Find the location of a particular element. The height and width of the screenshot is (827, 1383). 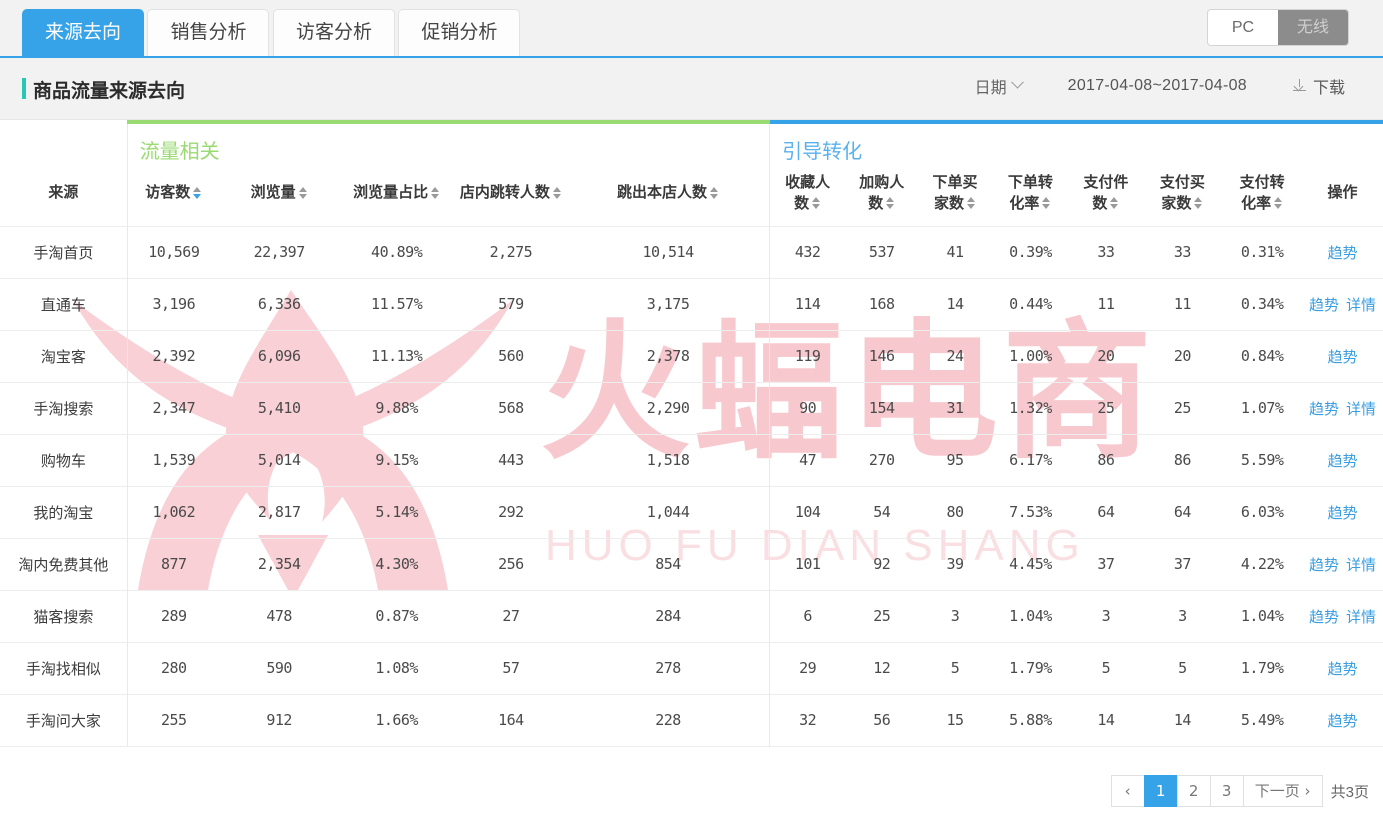

pagination-page-2: 2 is located at coordinates (1193, 791).